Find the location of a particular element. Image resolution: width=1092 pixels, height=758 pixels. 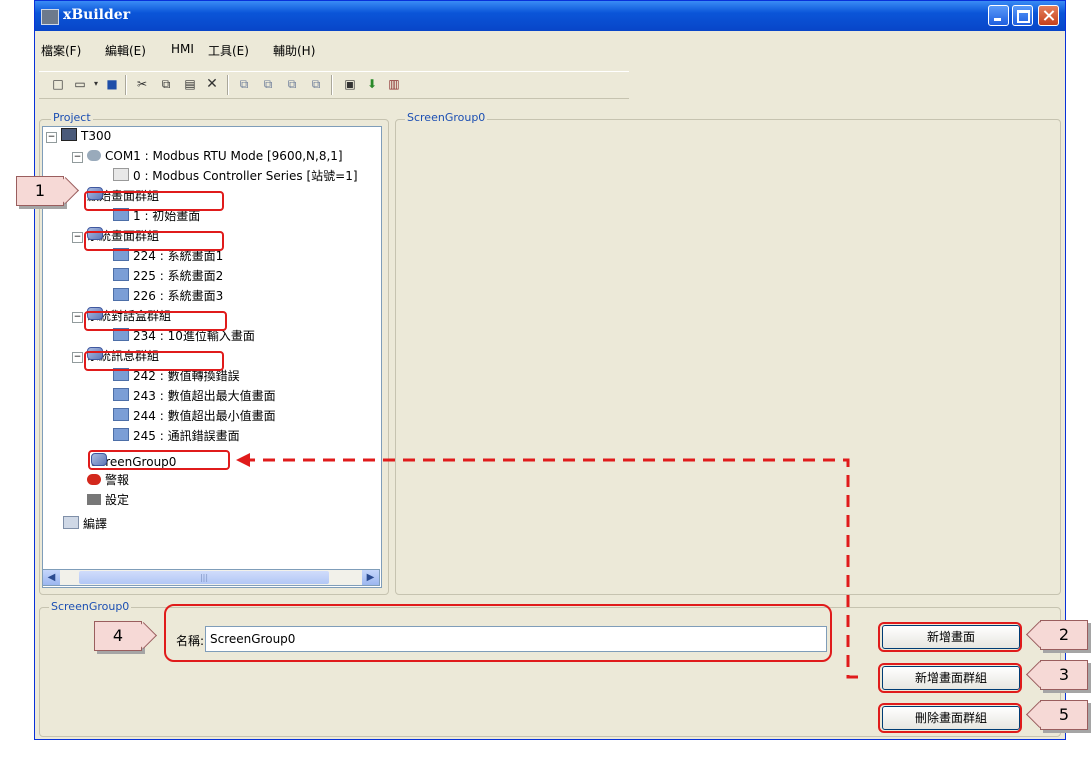

callout-4: 4 is located at coordinates (118, 636).